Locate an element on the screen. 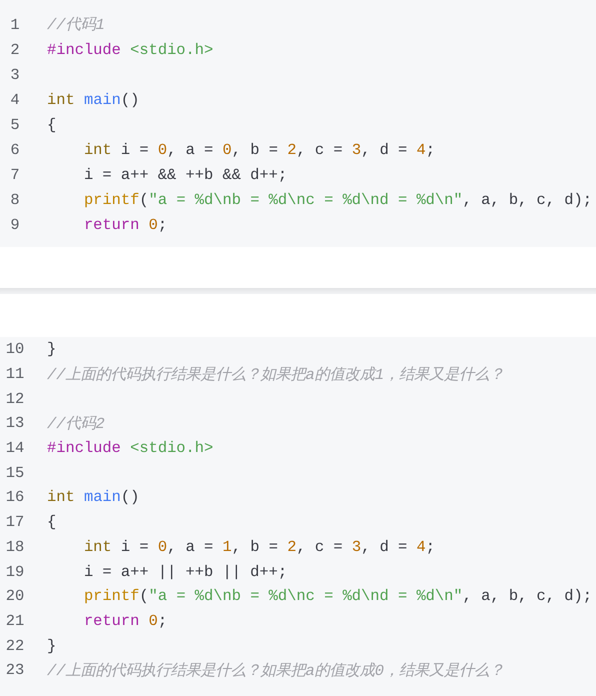  line-number: 11 is located at coordinates (15, 374).